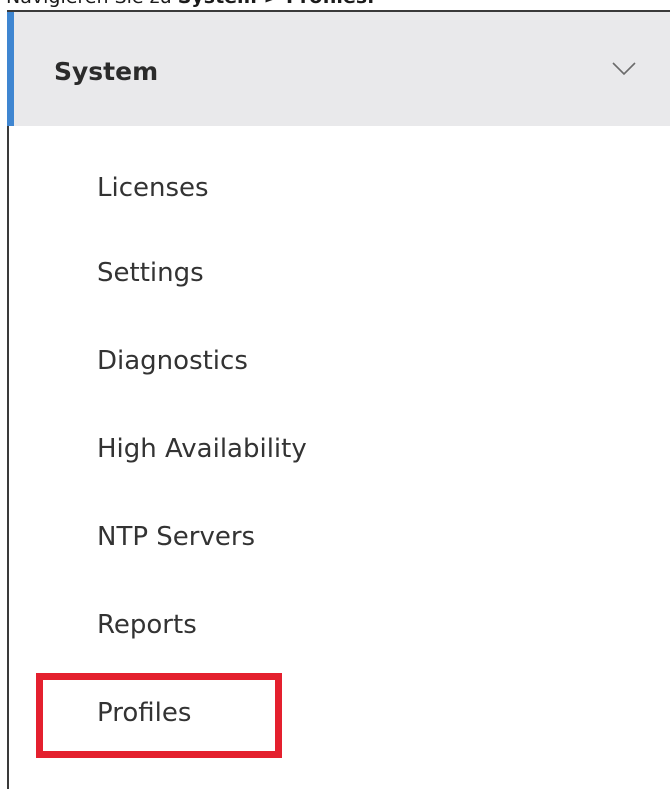 This screenshot has height=789, width=670. I want to click on profiles-highlight-box, so click(159, 715).